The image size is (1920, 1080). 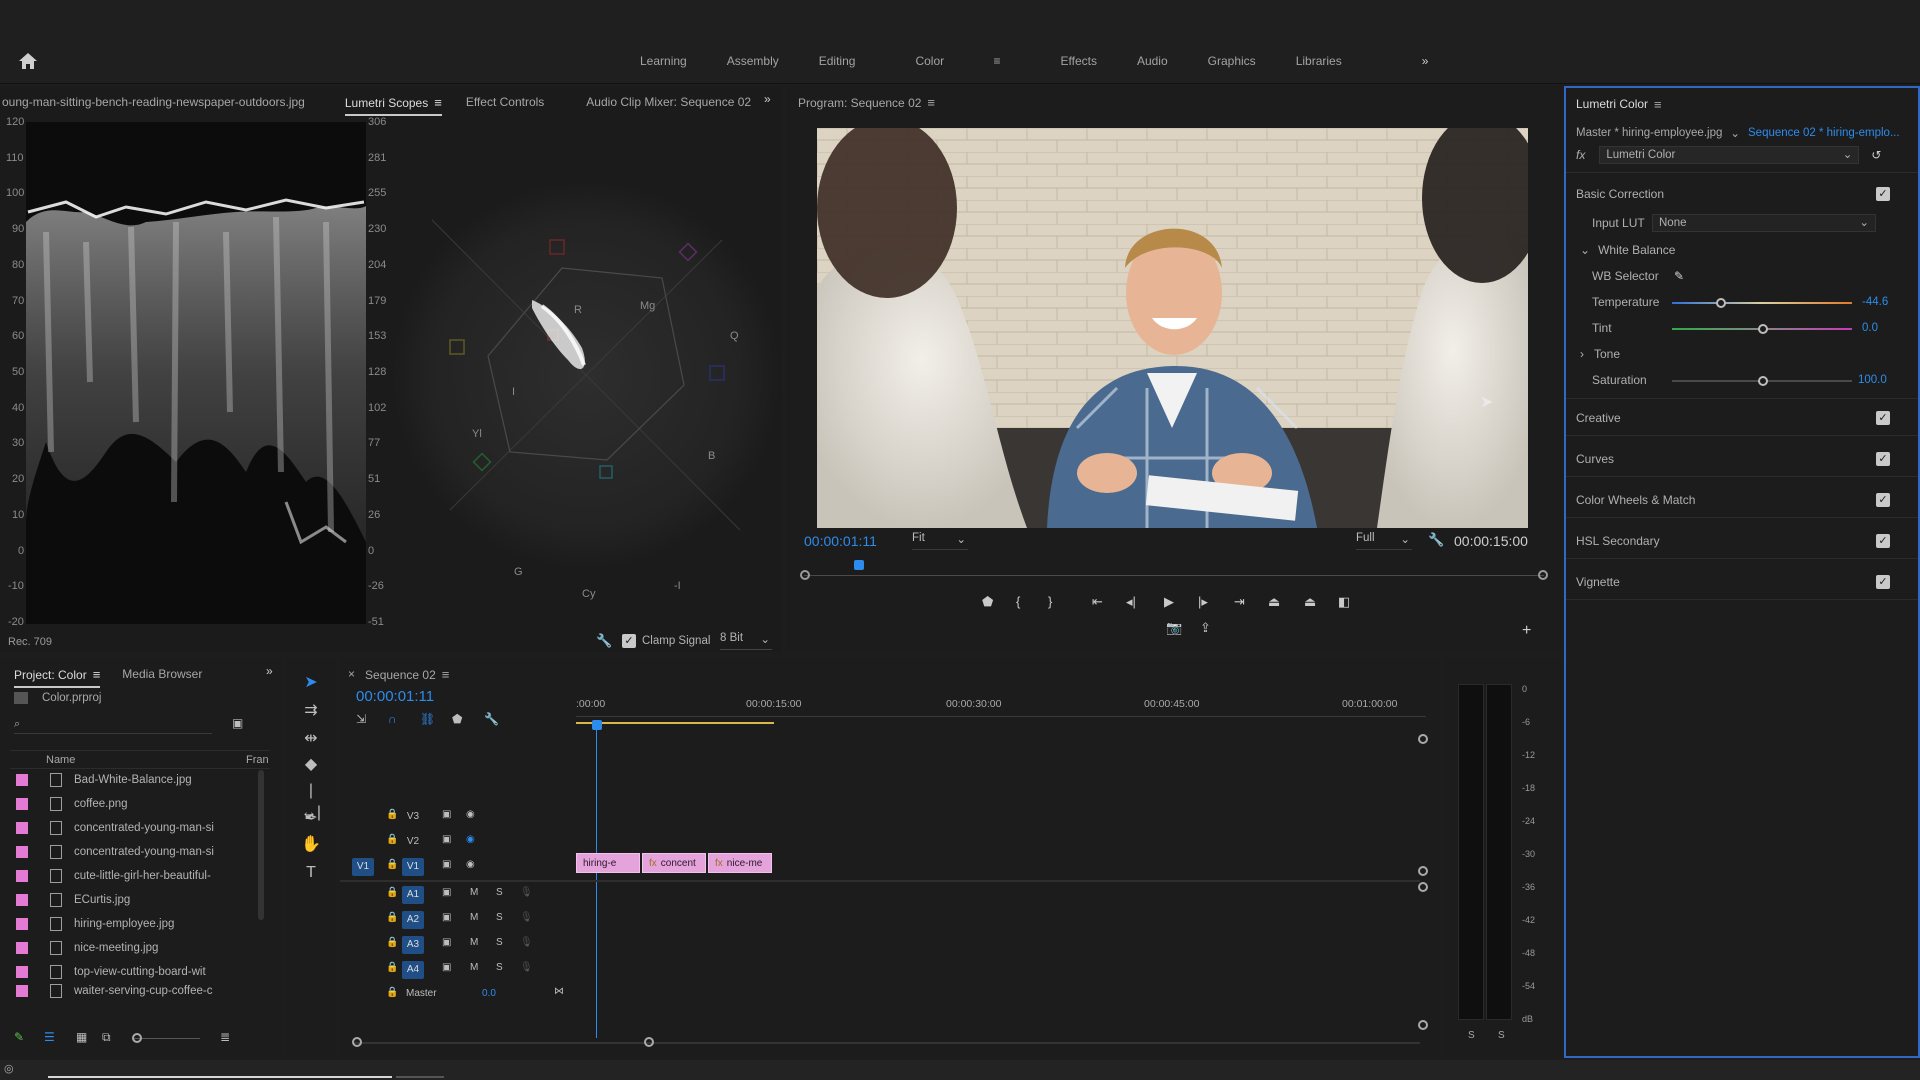 What do you see at coordinates (489, 993) in the screenshot?
I see `master-volume-value: 0.0` at bounding box center [489, 993].